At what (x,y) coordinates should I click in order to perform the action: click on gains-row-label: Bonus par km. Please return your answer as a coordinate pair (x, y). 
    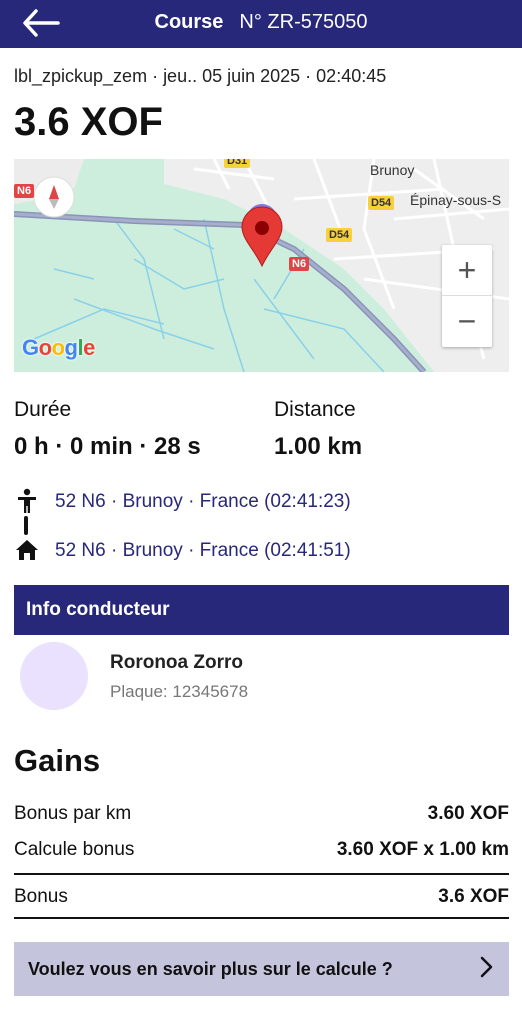
    Looking at the image, I should click on (73, 813).